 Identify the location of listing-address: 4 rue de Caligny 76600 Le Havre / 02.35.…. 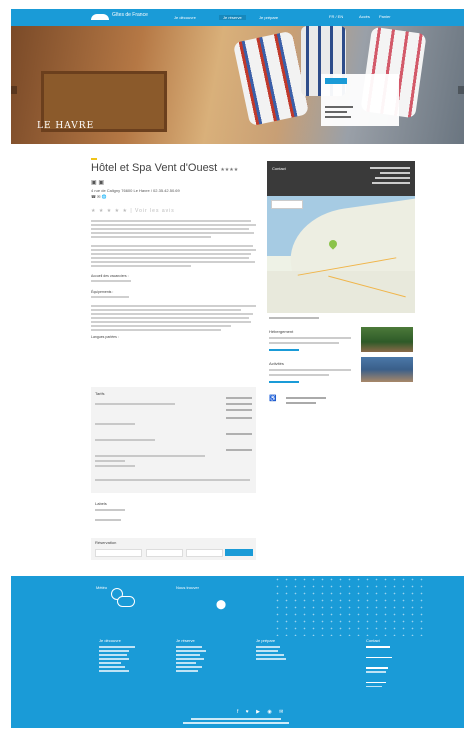
(135, 190).